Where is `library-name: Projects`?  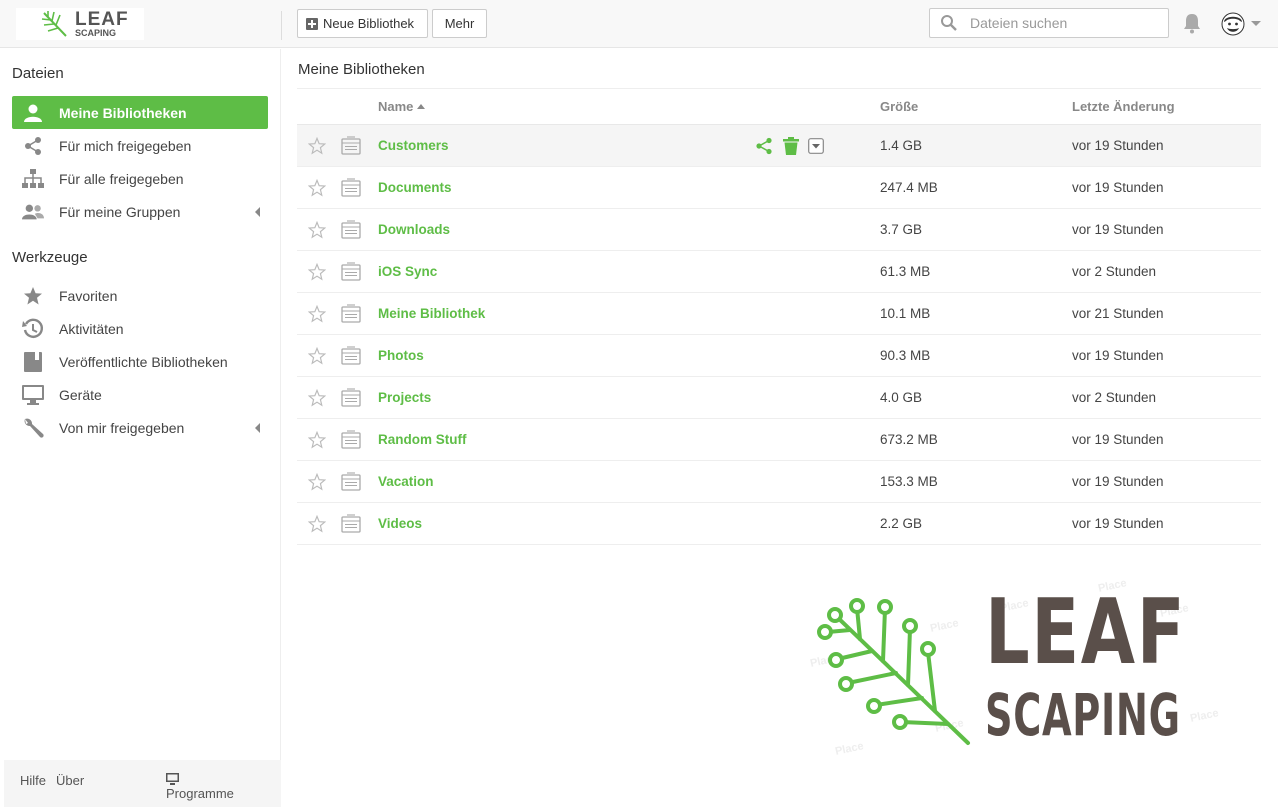
library-name: Projects is located at coordinates (404, 397).